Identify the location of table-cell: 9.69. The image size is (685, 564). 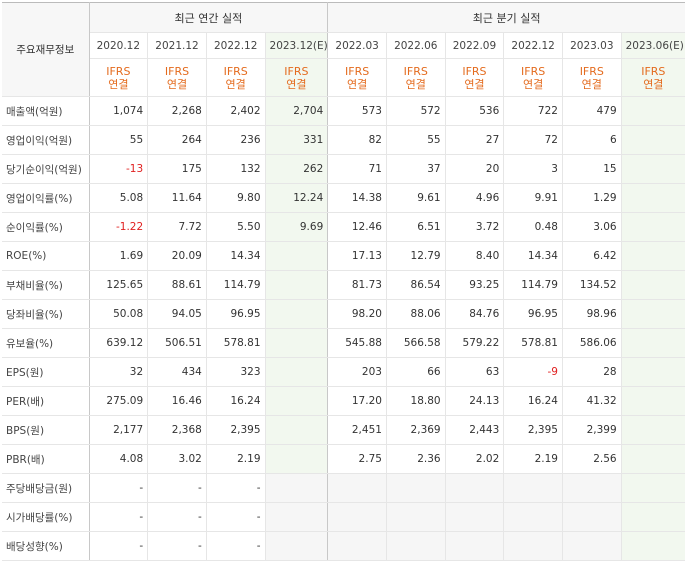
(297, 227).